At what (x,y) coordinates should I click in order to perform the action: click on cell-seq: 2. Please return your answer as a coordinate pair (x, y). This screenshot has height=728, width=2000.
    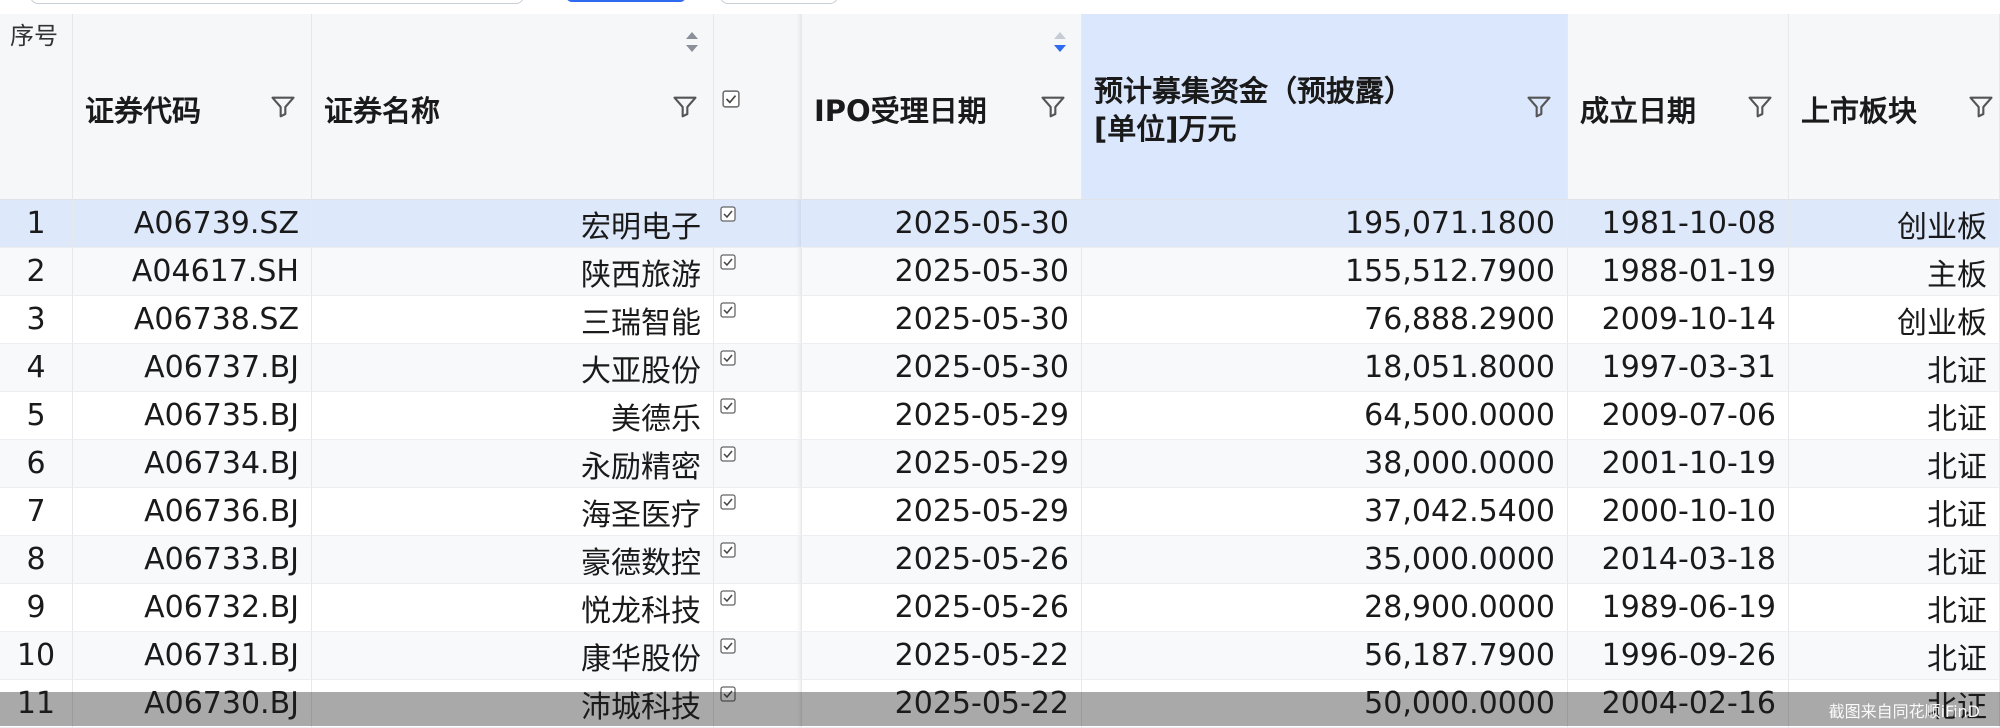
    Looking at the image, I should click on (36, 272).